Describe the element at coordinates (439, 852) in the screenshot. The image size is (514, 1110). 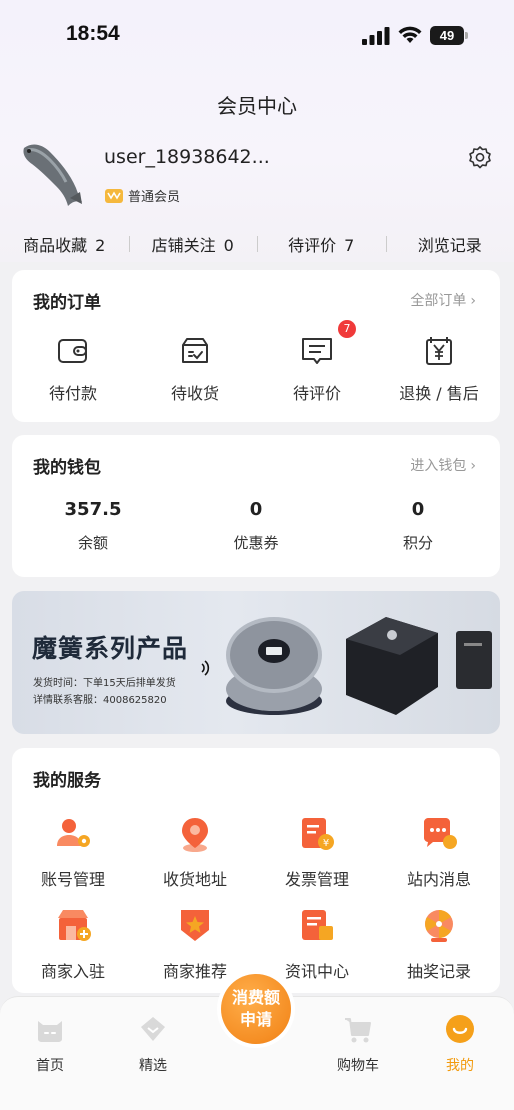
I see `service-messages: 站内消息` at that location.